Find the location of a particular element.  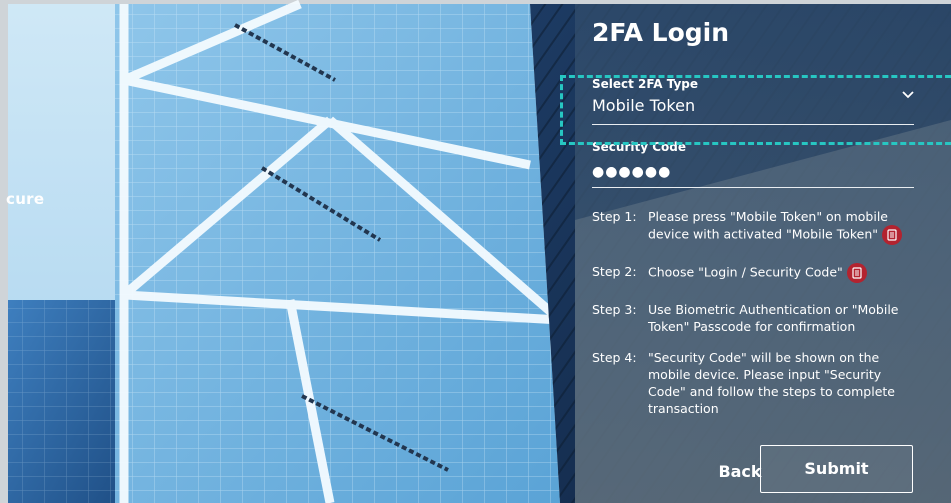

submit-button: Submit is located at coordinates (836, 469).